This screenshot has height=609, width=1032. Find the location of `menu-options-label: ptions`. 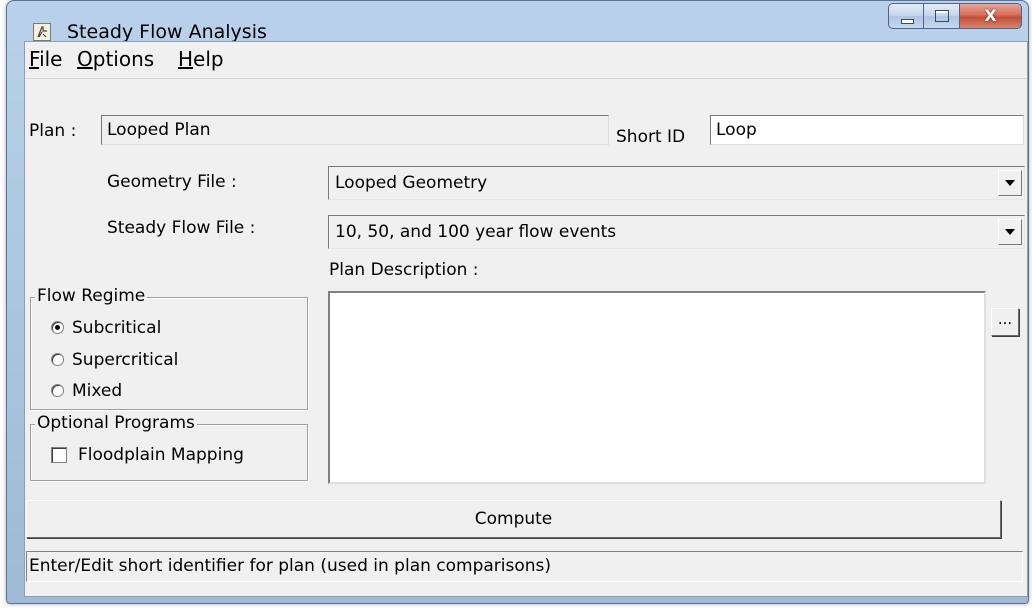

menu-options-label: ptions is located at coordinates (123, 59).